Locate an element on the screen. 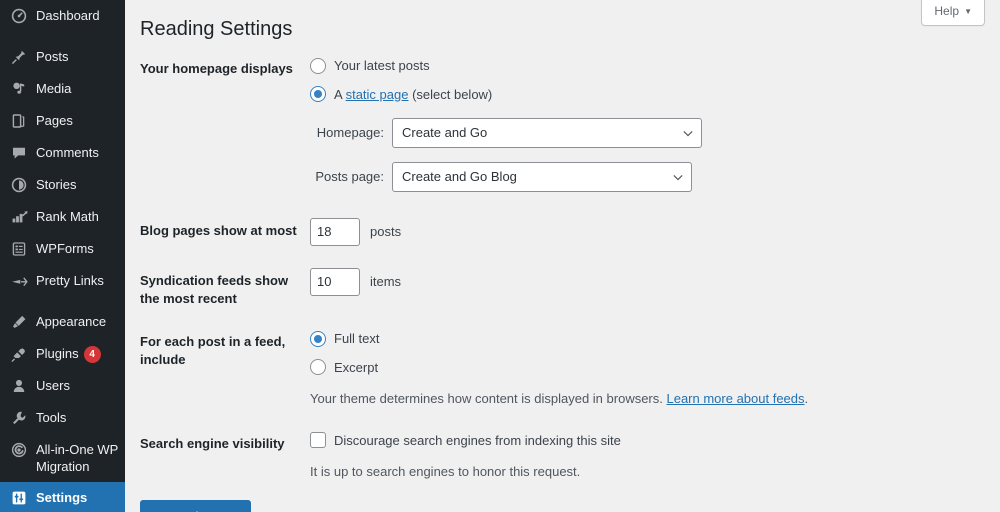  sidebar-item-posts: Posts is located at coordinates (62, 57).